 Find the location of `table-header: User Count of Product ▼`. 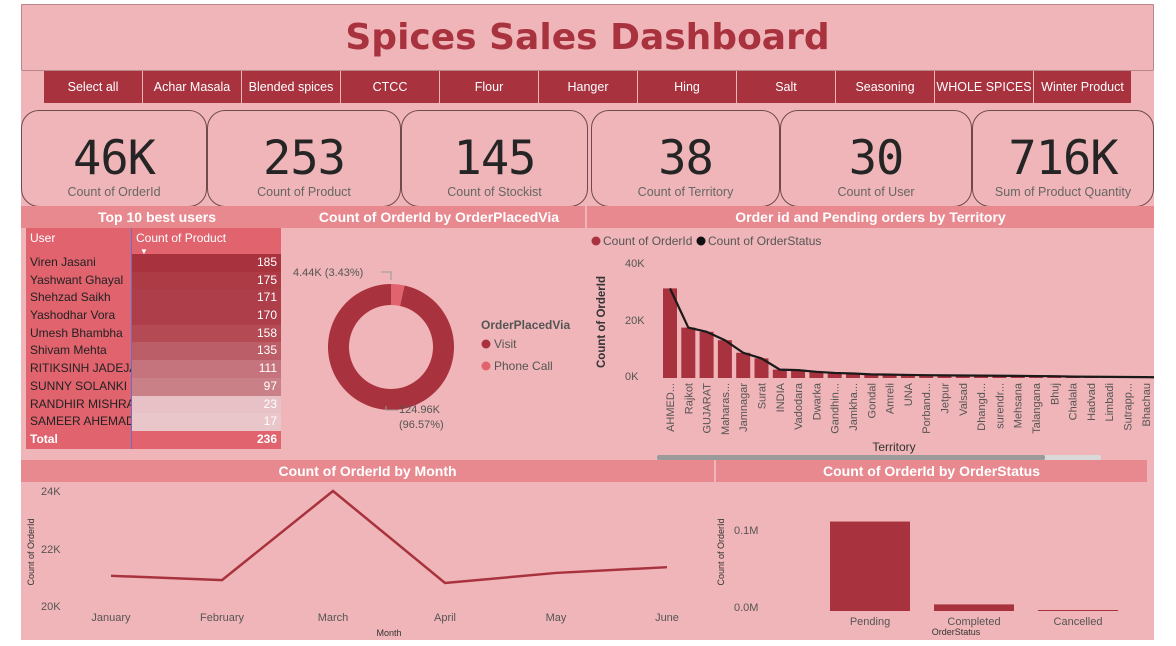

table-header: User Count of Product ▼ is located at coordinates (153, 242).